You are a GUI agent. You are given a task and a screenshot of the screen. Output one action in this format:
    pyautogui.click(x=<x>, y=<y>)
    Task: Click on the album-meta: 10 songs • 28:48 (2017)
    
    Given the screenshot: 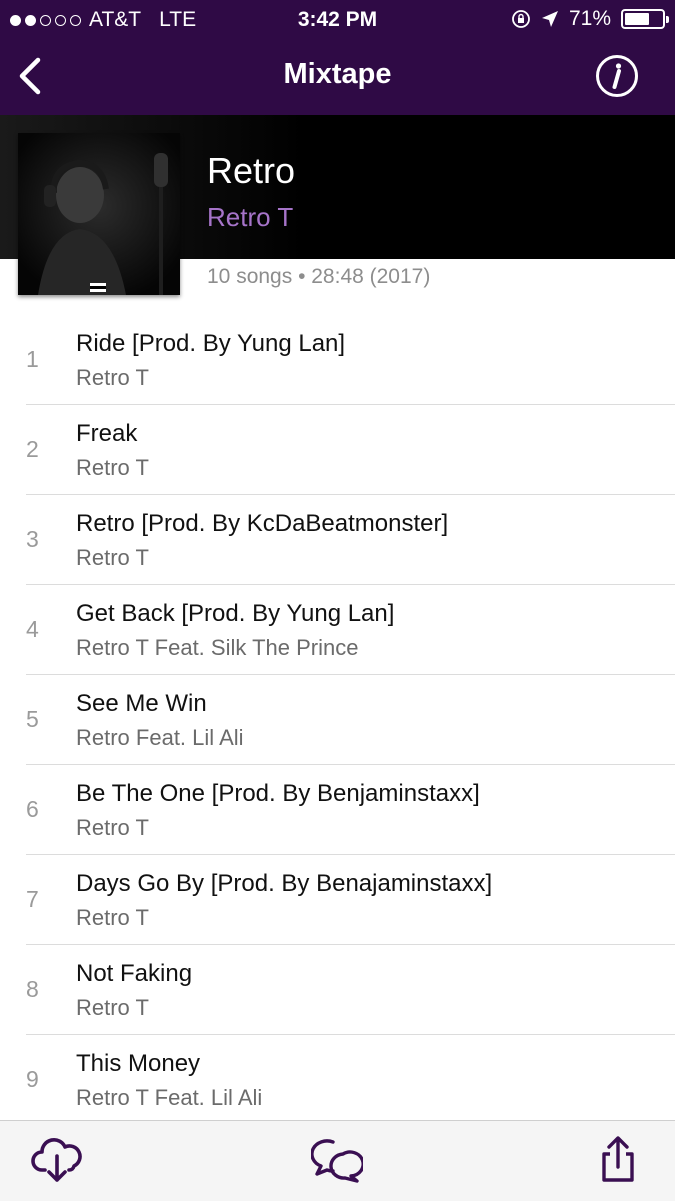 What is the action you would take?
    pyautogui.click(x=319, y=276)
    